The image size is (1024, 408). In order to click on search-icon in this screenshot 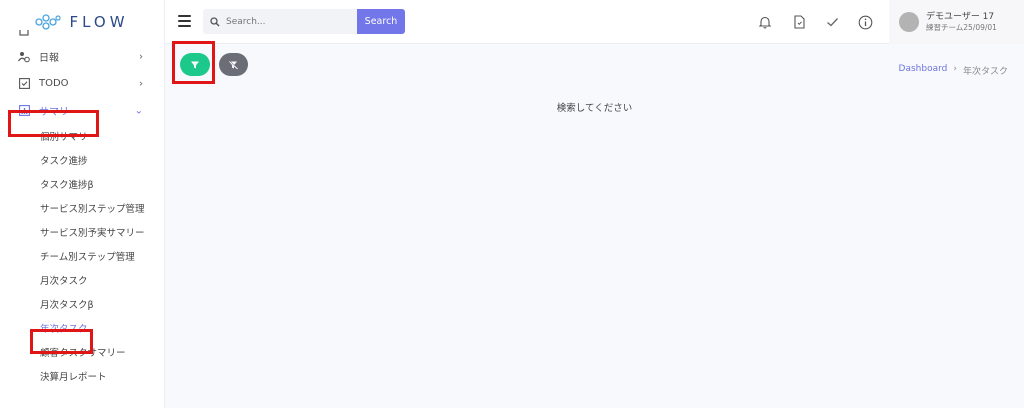, I will do `click(215, 21)`.